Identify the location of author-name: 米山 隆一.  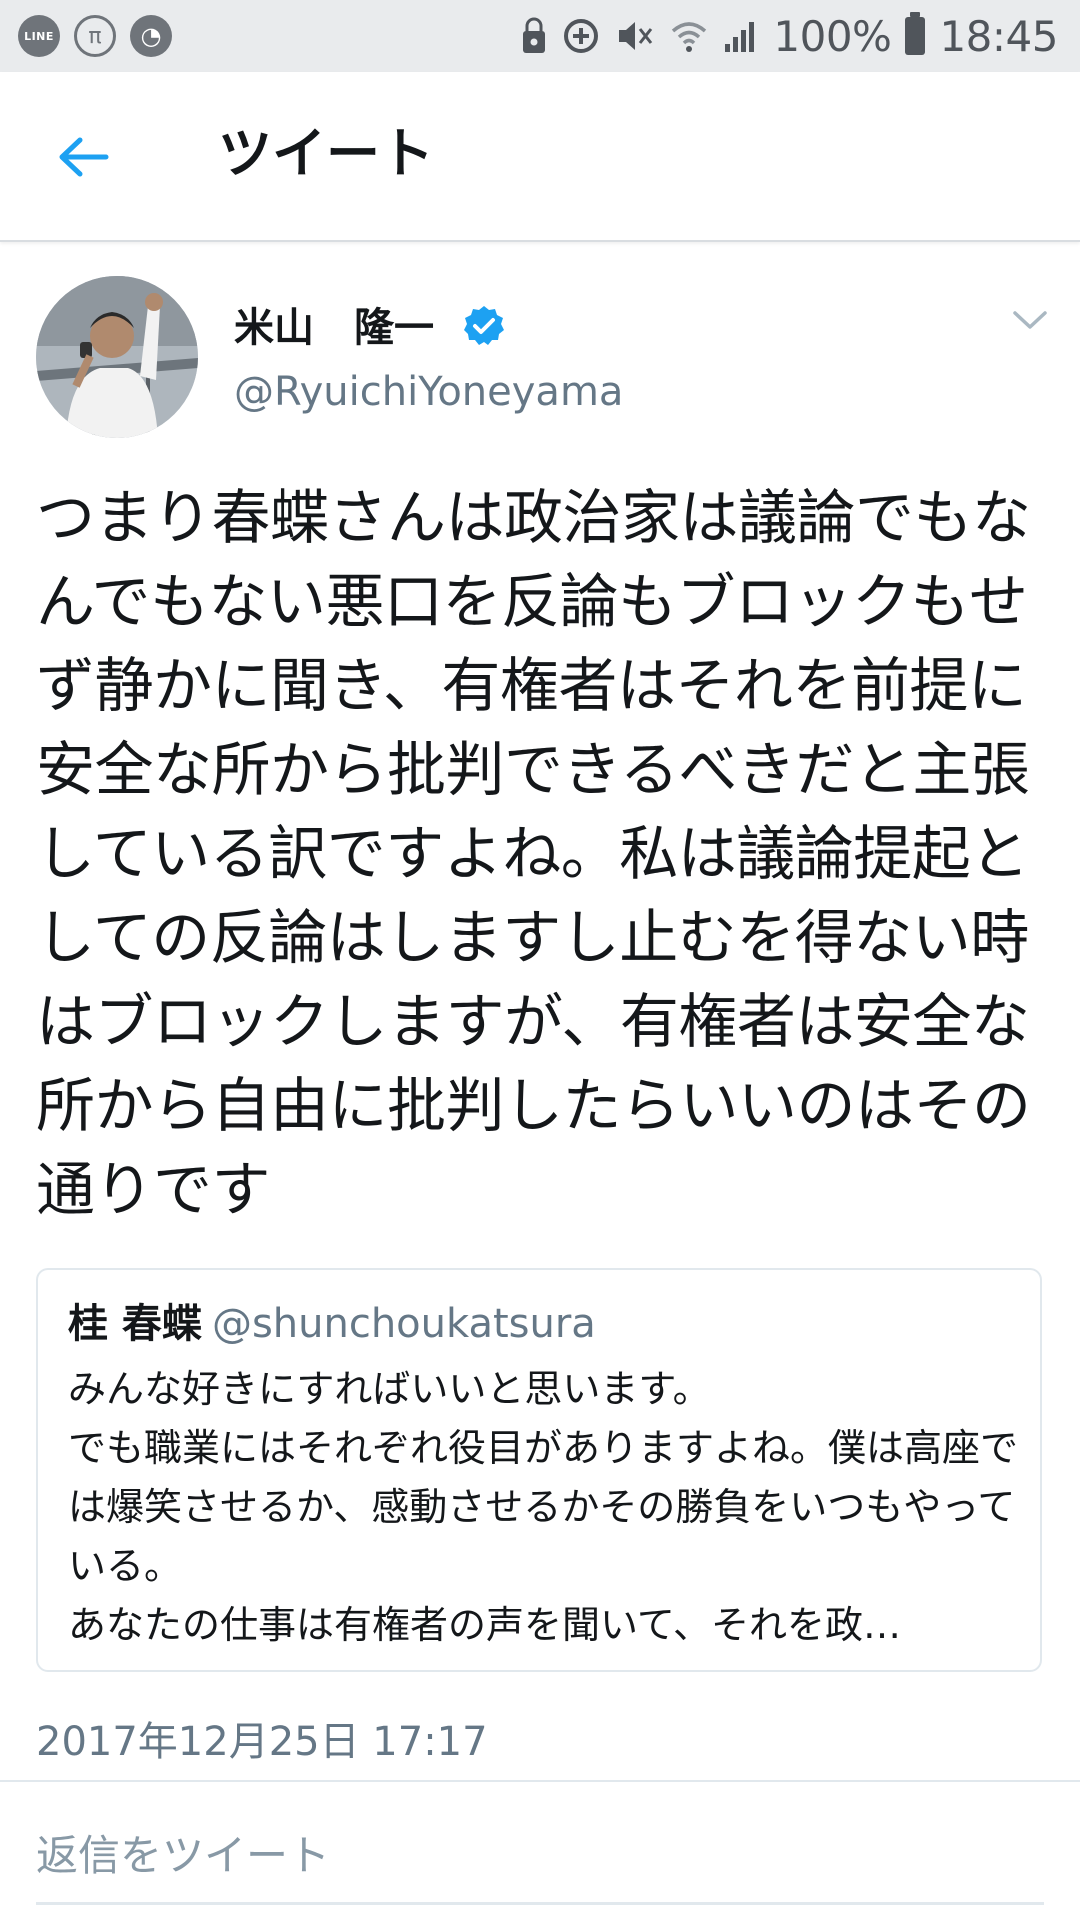
(334, 328).